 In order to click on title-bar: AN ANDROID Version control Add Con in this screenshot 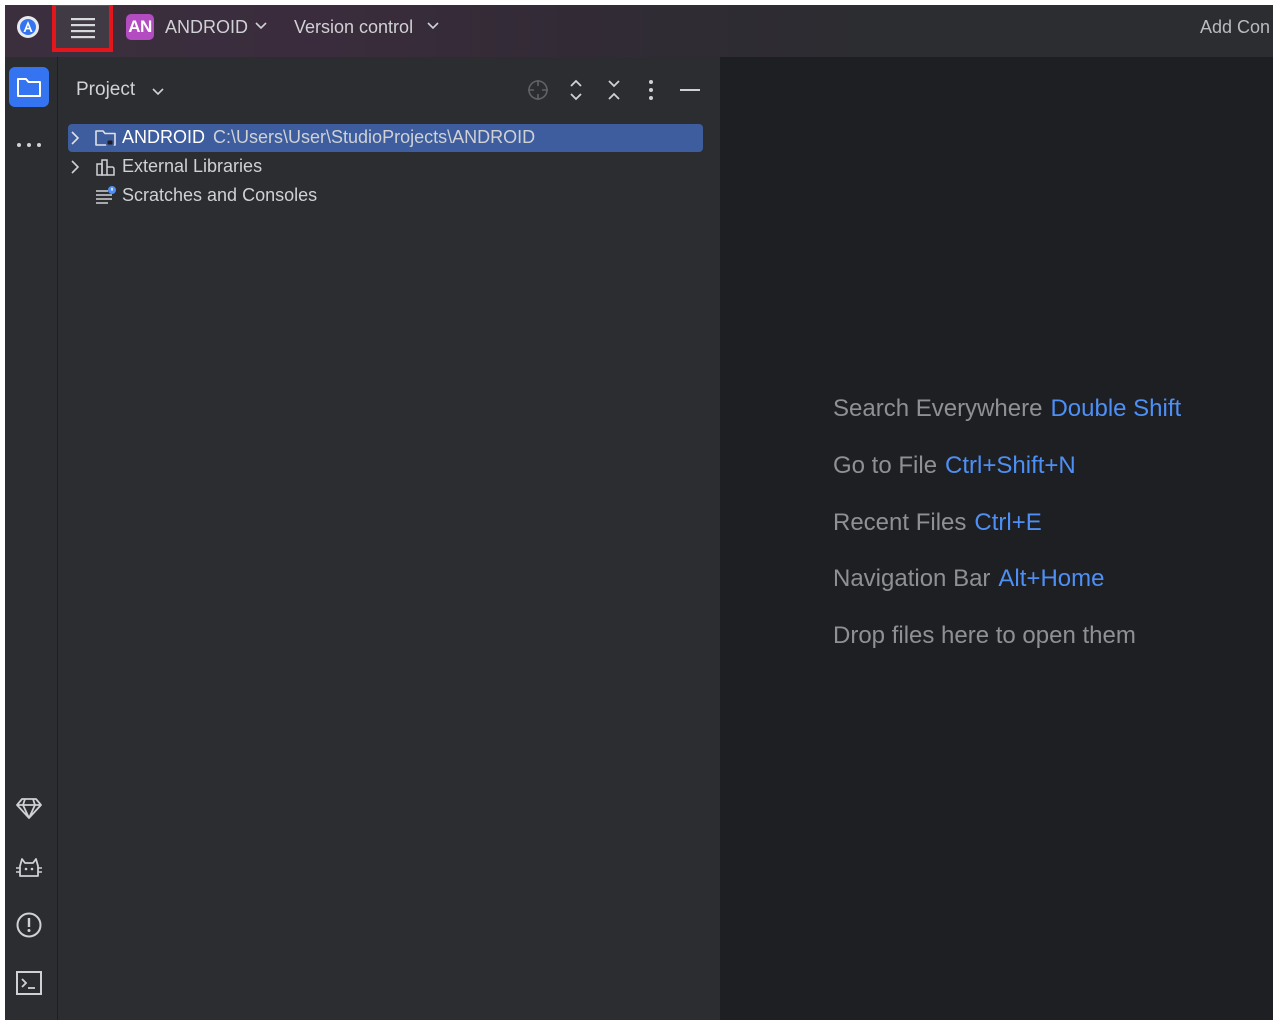, I will do `click(639, 31)`.